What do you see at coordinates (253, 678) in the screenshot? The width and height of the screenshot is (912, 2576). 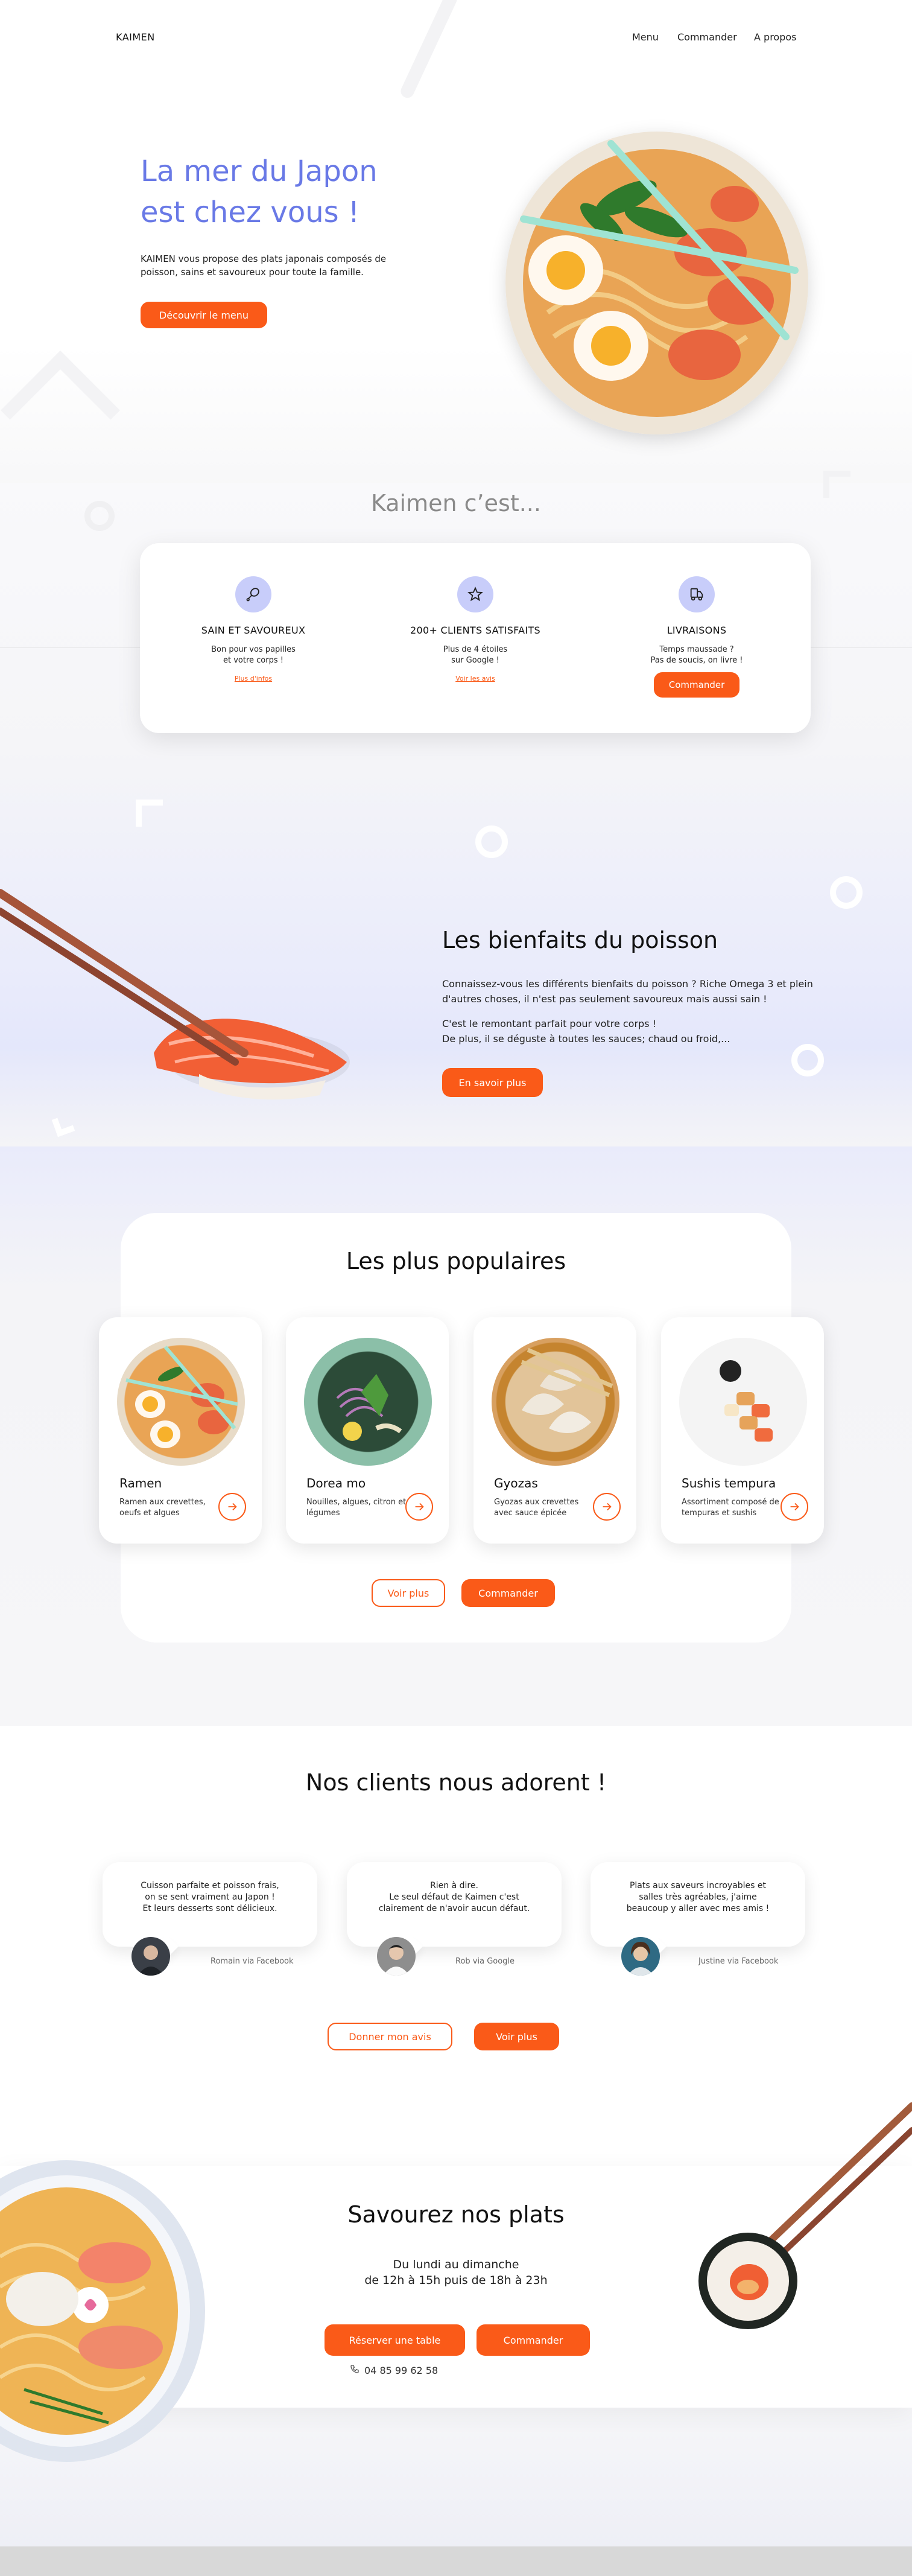 I see `more-info-link: Plus d'infos` at bounding box center [253, 678].